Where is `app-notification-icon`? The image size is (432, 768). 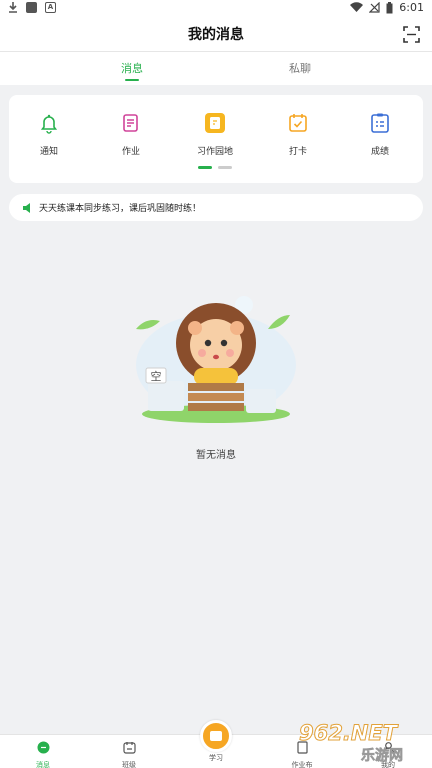
app-notification-icon is located at coordinates (31, 7).